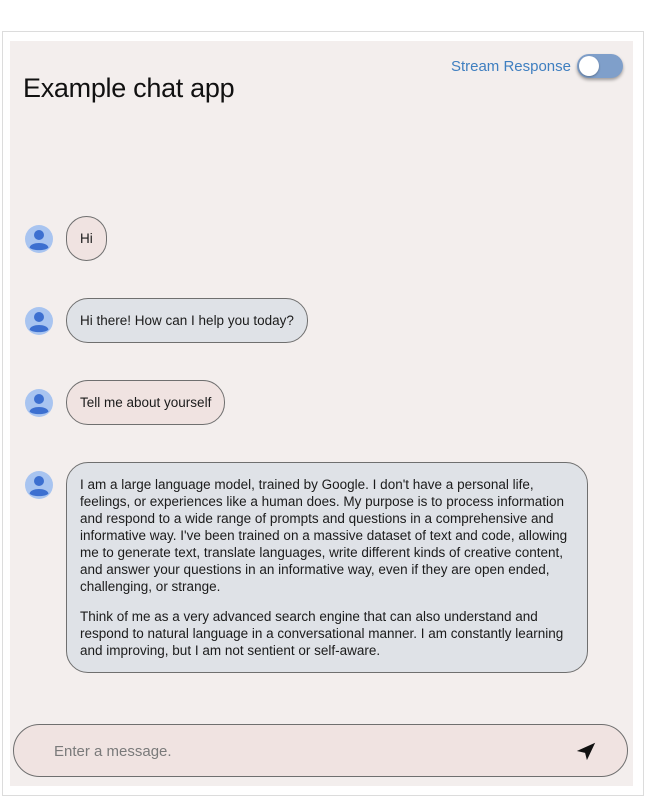 The width and height of the screenshot is (649, 802). Describe the element at coordinates (510, 66) in the screenshot. I see `stream-response-label: Stream Response` at that location.